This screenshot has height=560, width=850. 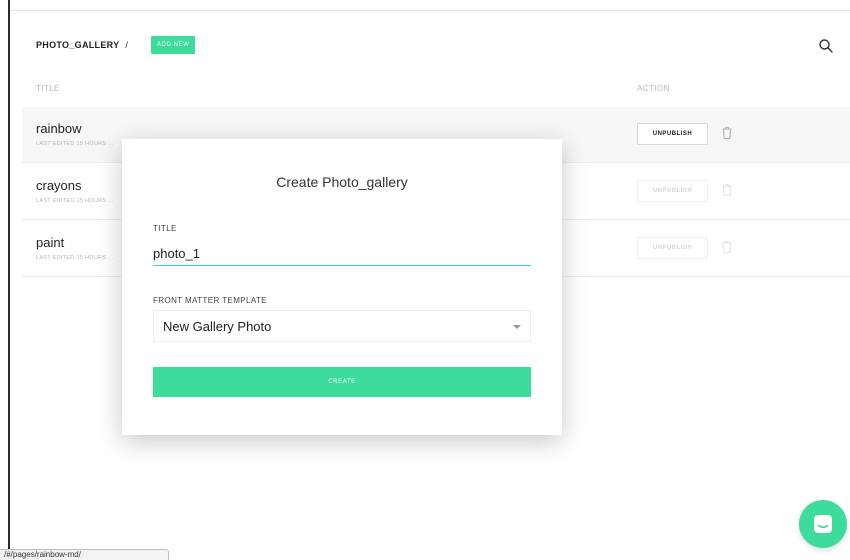 What do you see at coordinates (9, 280) in the screenshot?
I see `window-edge` at bounding box center [9, 280].